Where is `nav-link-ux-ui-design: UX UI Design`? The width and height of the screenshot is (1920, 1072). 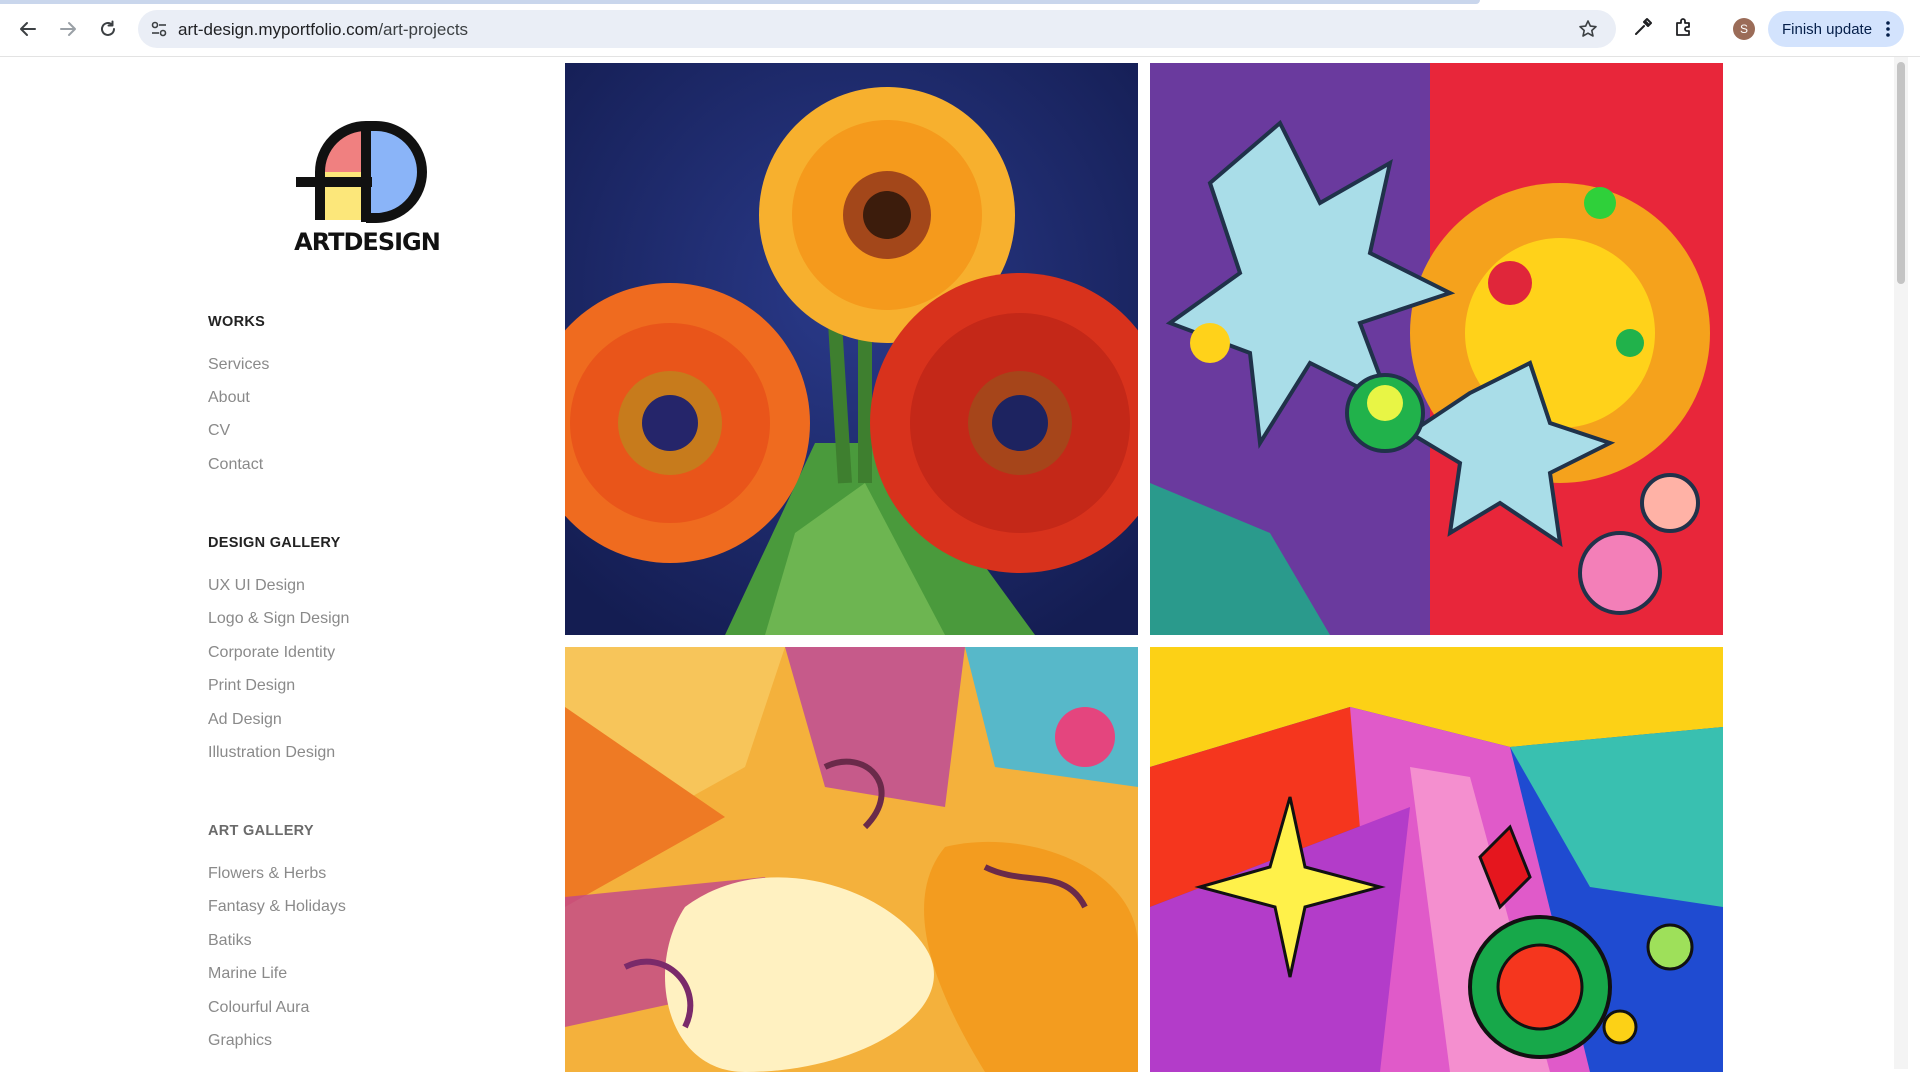 nav-link-ux-ui-design: UX UI Design is located at coordinates (256, 586).